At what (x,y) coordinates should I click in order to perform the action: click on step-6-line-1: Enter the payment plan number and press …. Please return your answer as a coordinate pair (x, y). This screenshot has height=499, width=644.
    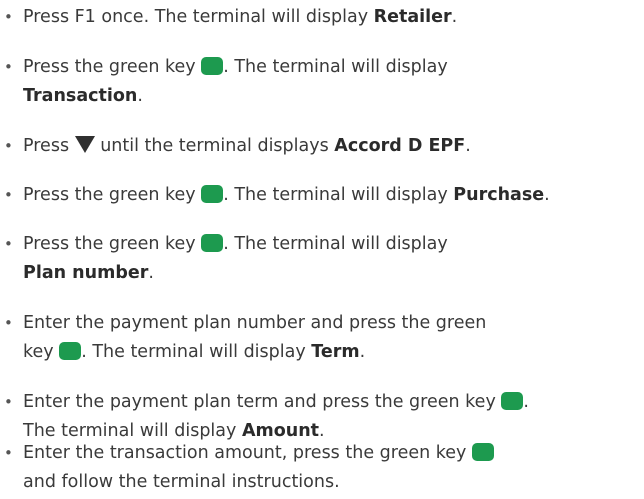
    Looking at the image, I should click on (255, 323).